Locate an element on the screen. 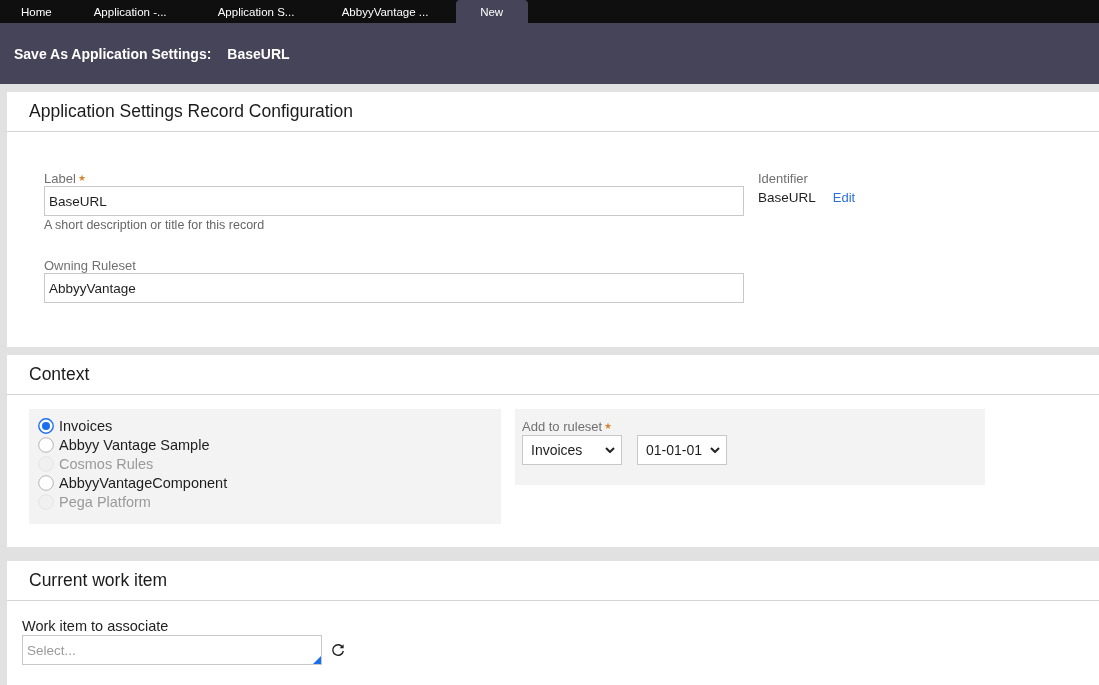 This screenshot has width=1099, height=685. section-title: Current work item is located at coordinates (98, 580).